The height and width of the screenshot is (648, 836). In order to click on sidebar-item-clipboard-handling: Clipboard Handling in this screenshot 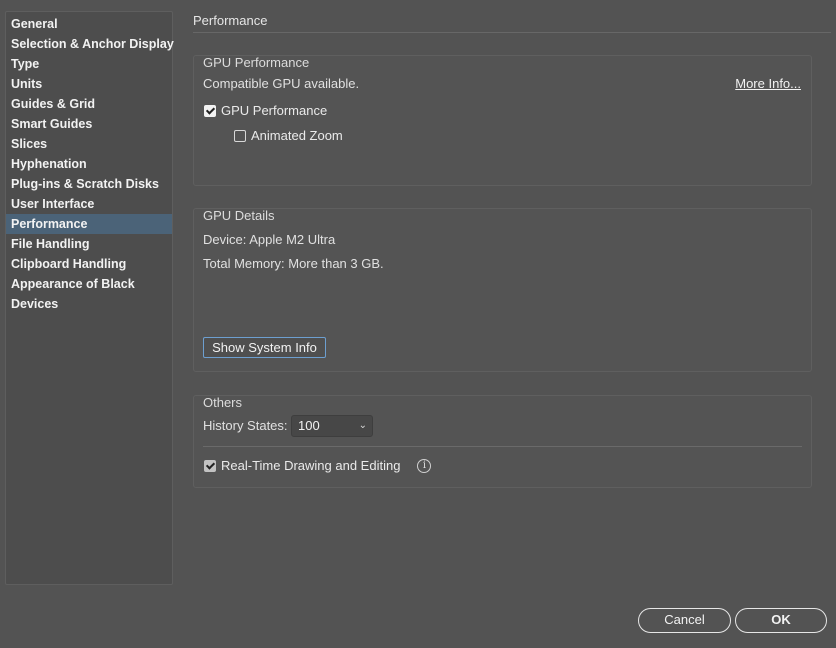, I will do `click(89, 264)`.